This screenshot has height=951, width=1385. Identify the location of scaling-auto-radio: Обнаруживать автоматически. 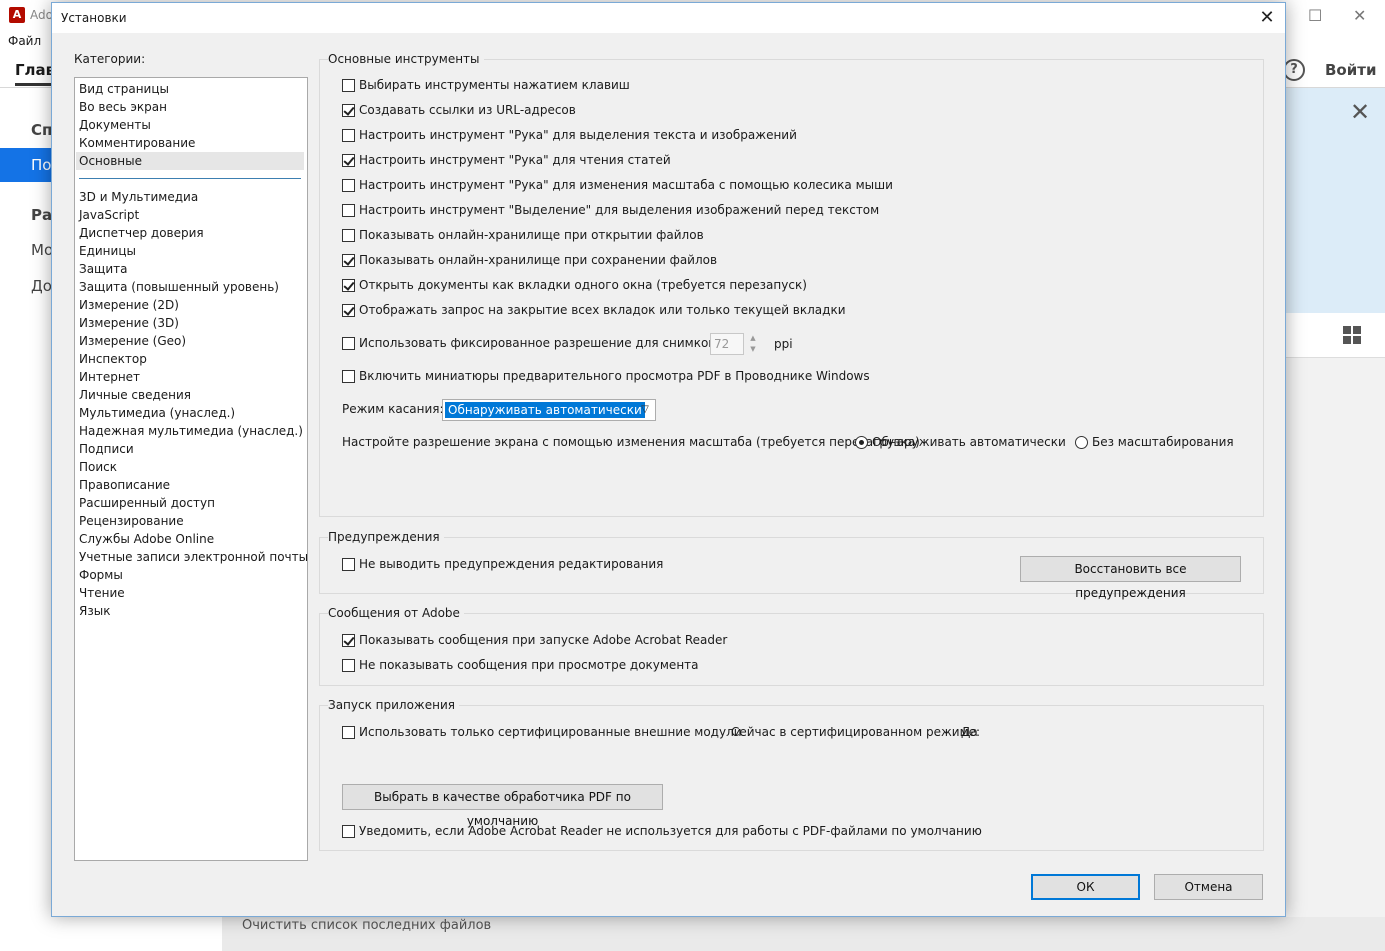
(960, 442).